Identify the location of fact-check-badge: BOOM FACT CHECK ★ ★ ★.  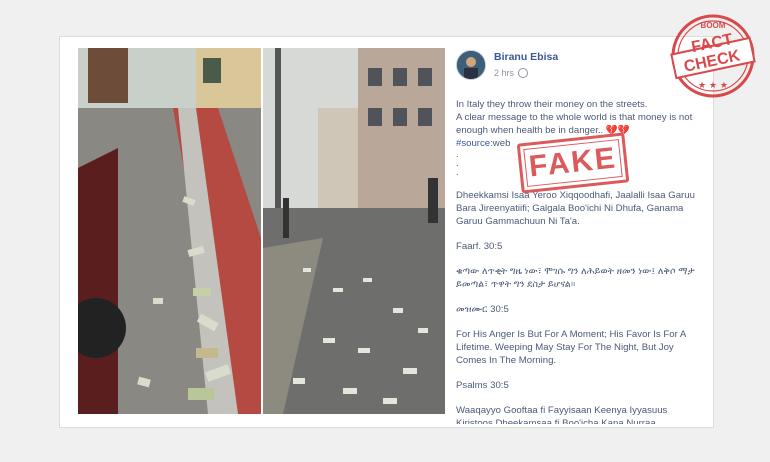
(713, 56).